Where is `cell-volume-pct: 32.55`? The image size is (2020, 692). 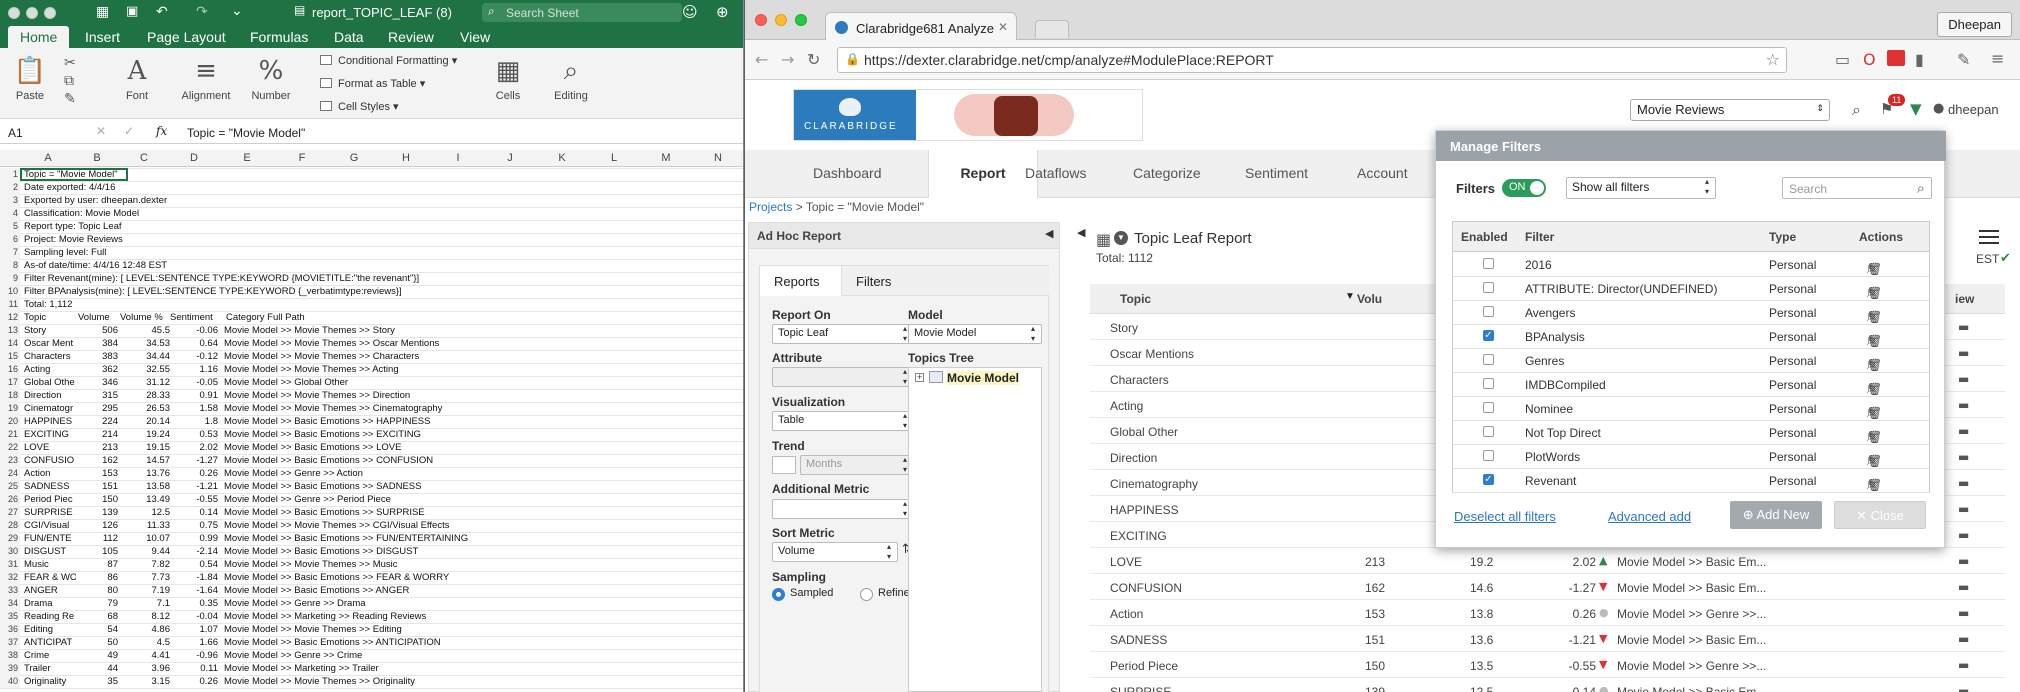
cell-volume-pct: 32.55 is located at coordinates (144, 369).